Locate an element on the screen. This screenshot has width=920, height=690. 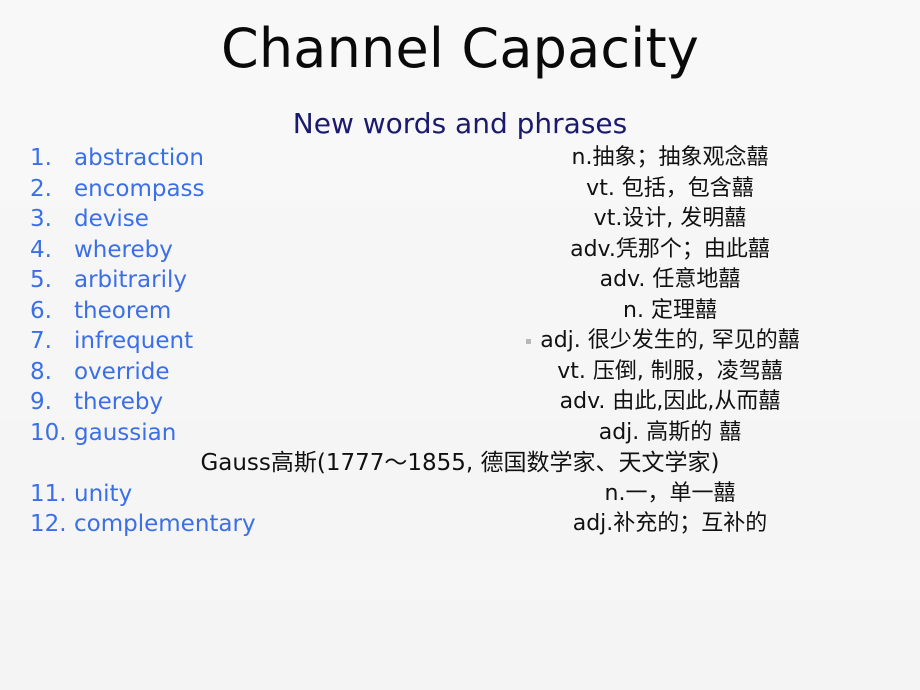
vocabulary-item-number: 9. is located at coordinates (41, 402).